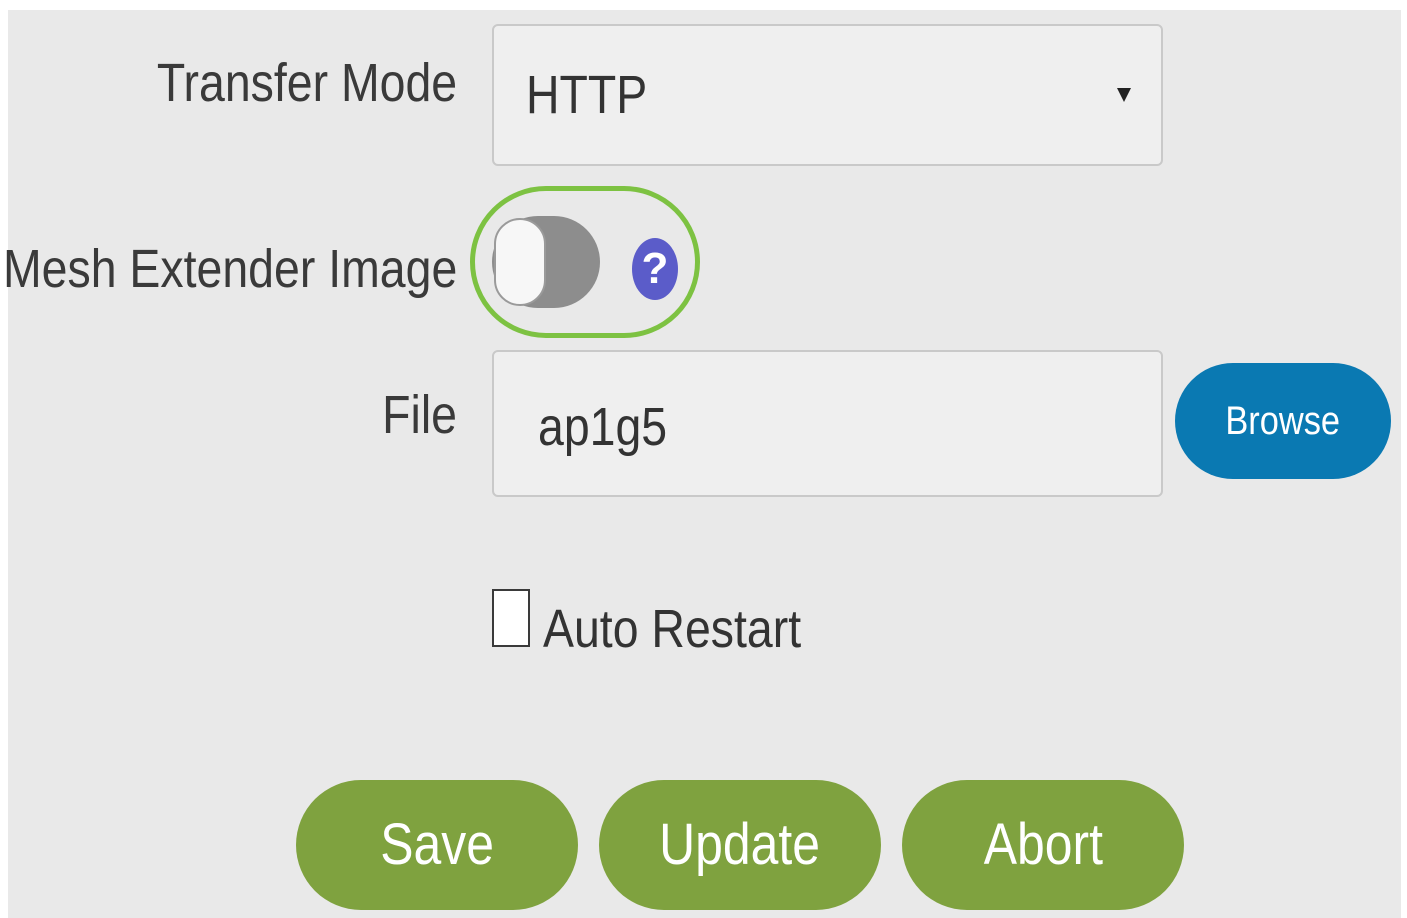 The width and height of the screenshot is (1407, 918). I want to click on transfer-mode-select: HTTP, so click(827, 95).